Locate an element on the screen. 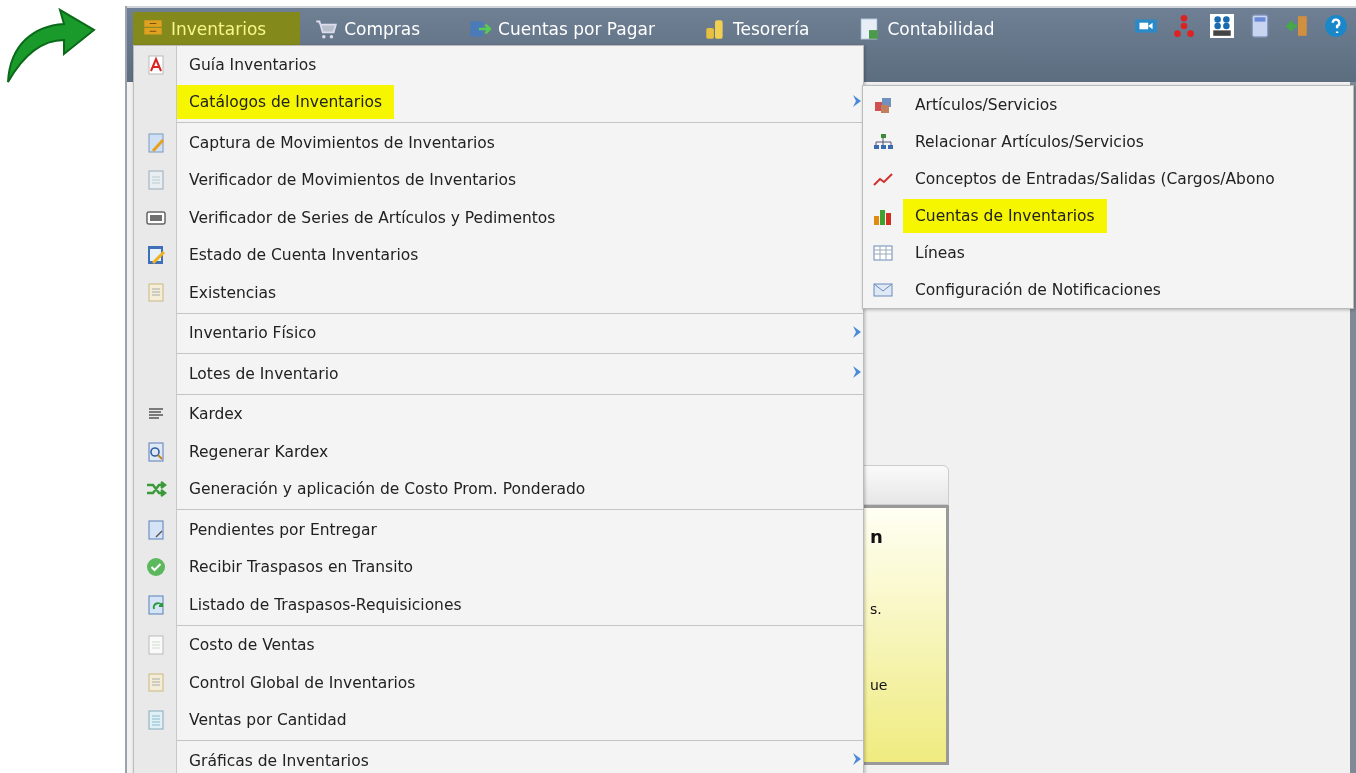  menu-item: Verificador de Series de Artículos y Pedimentos is located at coordinates (498, 218).